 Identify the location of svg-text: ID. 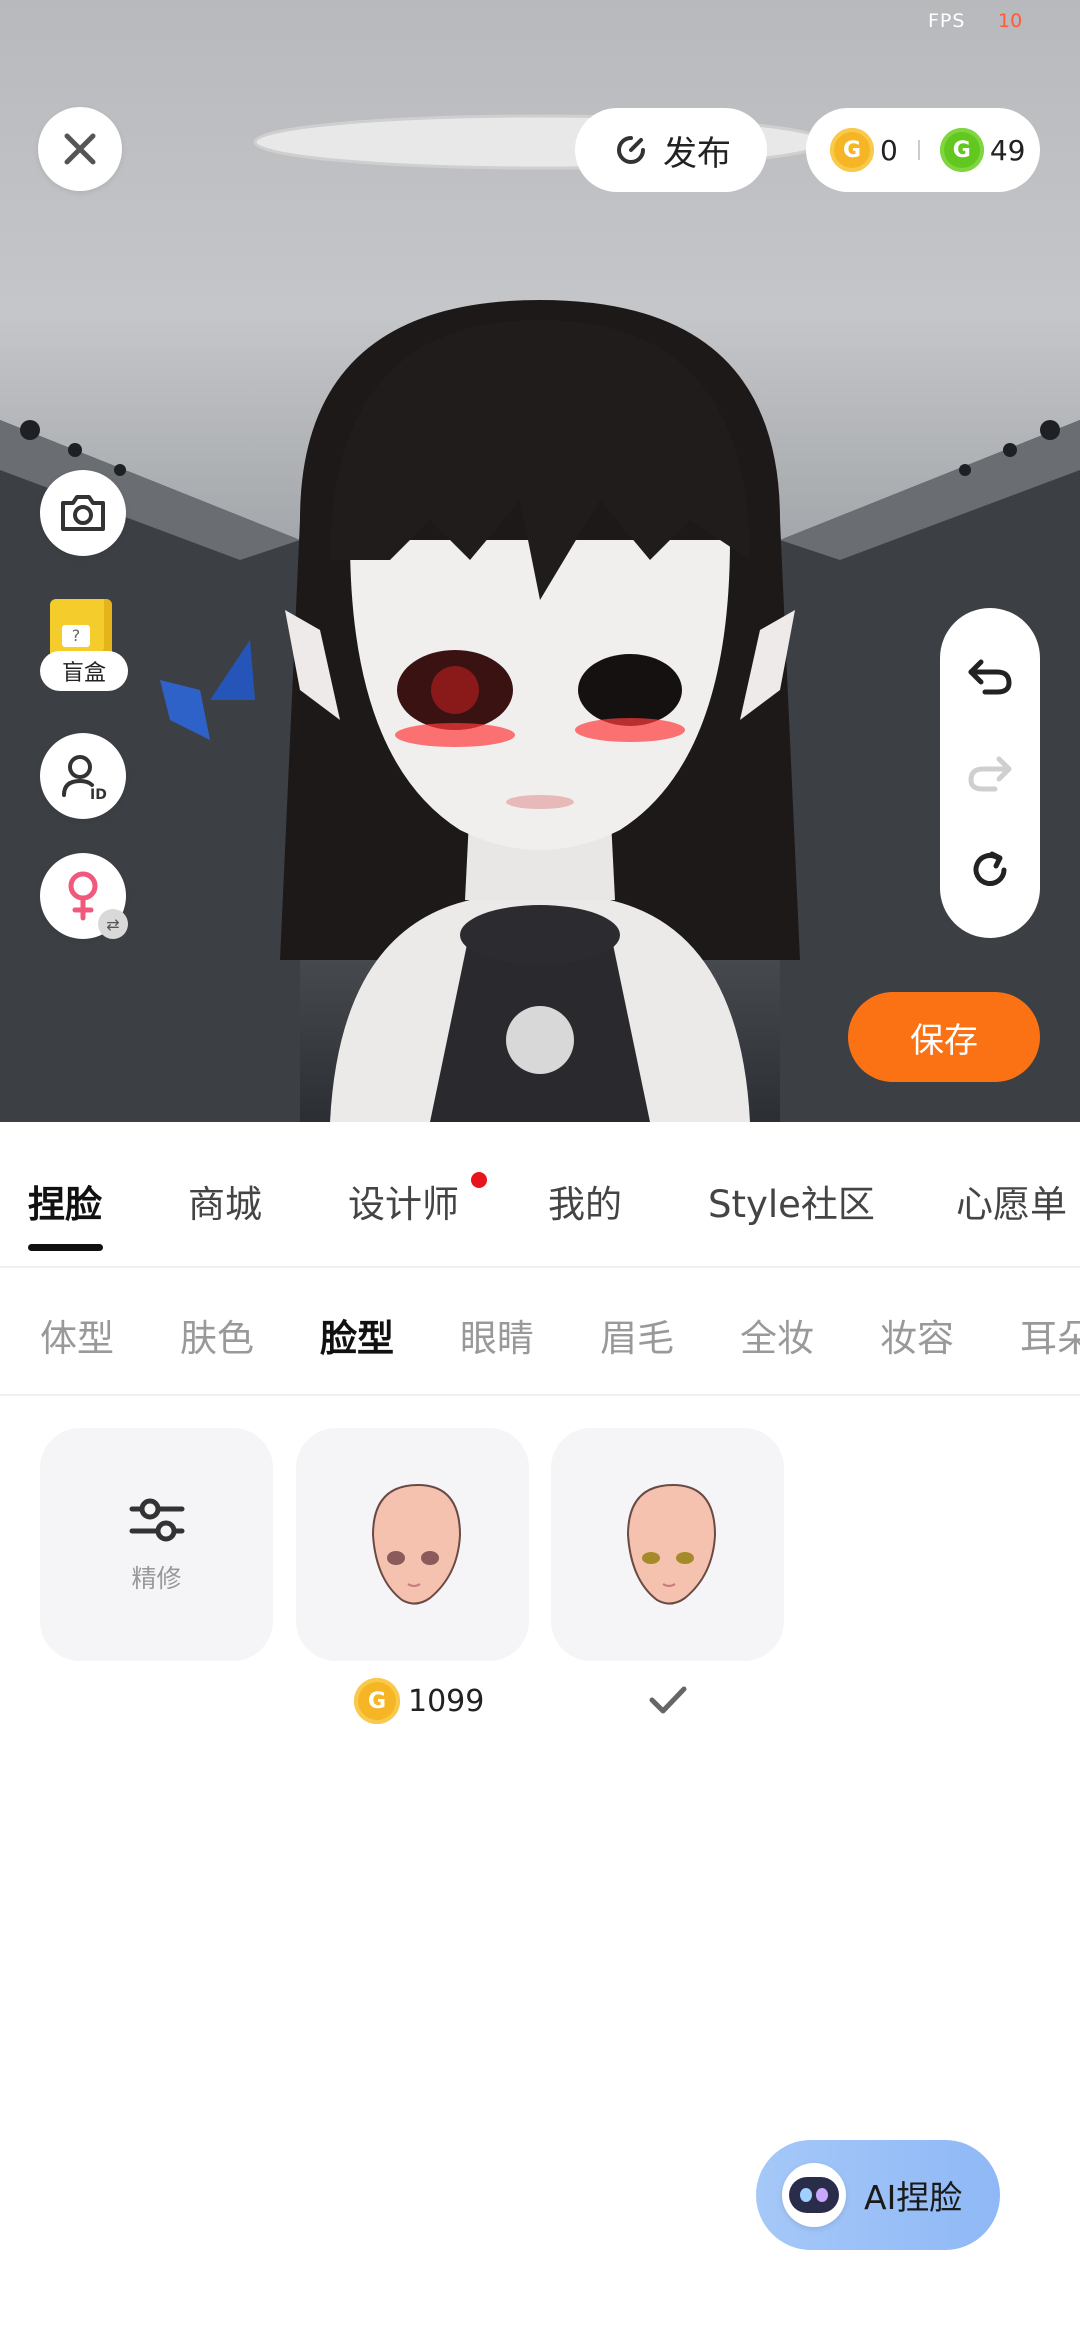
(98, 794).